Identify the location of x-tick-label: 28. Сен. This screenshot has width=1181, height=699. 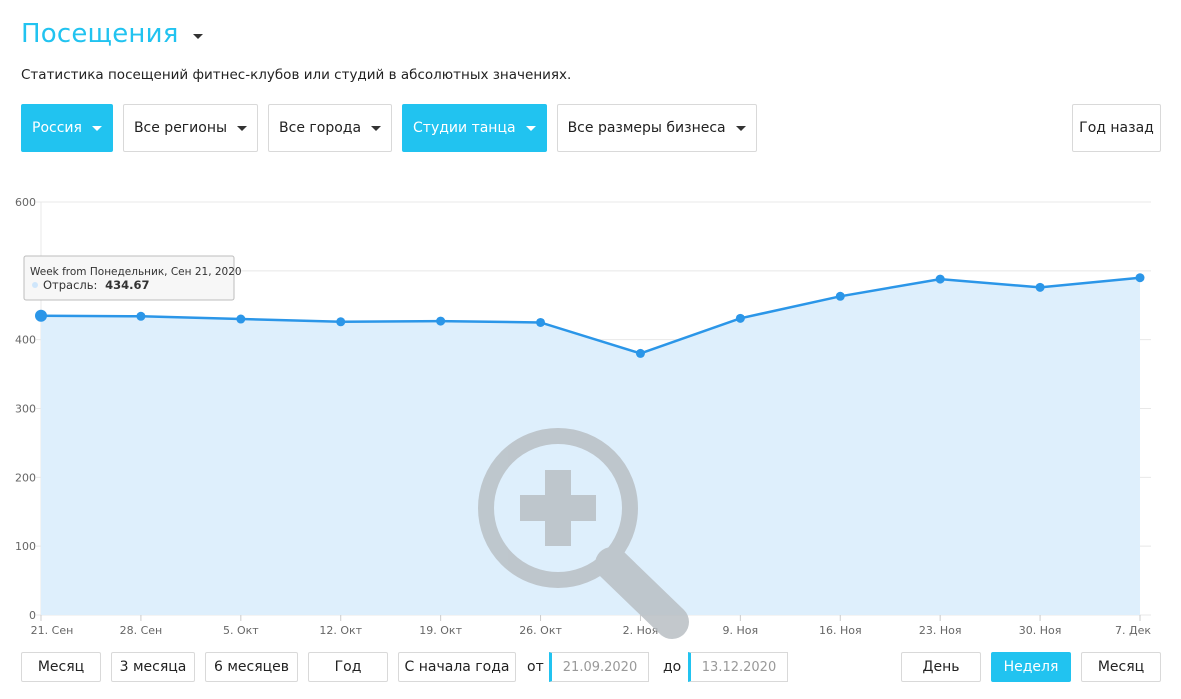
(141, 630).